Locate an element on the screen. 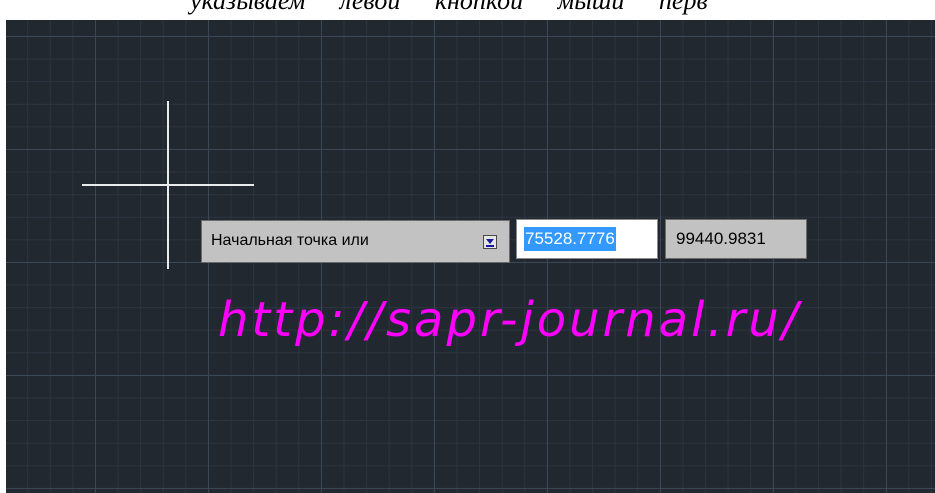 The width and height of the screenshot is (935, 493). crosshair-cursor-horizontal is located at coordinates (168, 185).